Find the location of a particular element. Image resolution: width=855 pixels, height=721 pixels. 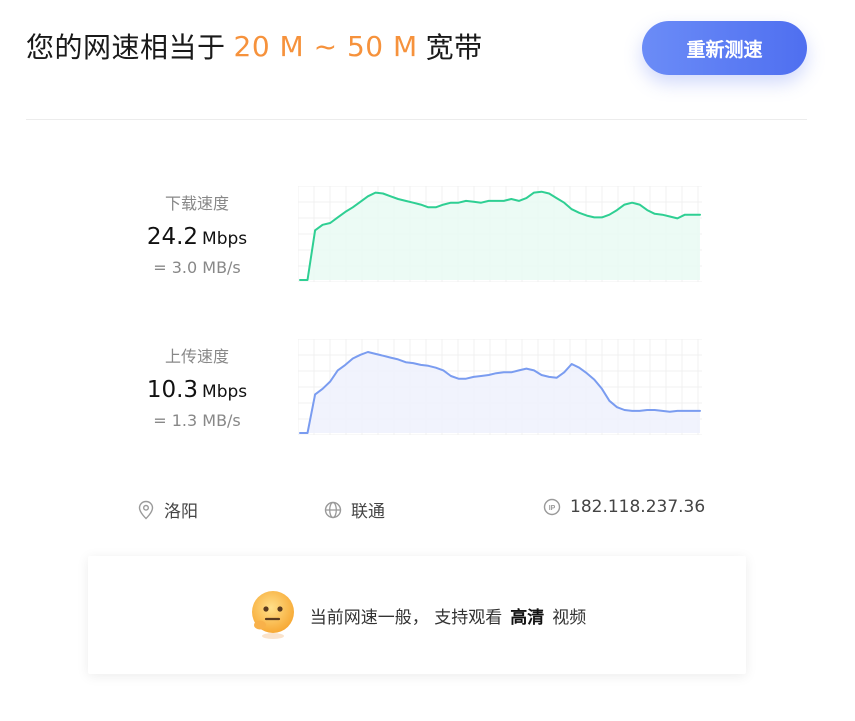

download-speed-value: 24.2 is located at coordinates (172, 237).